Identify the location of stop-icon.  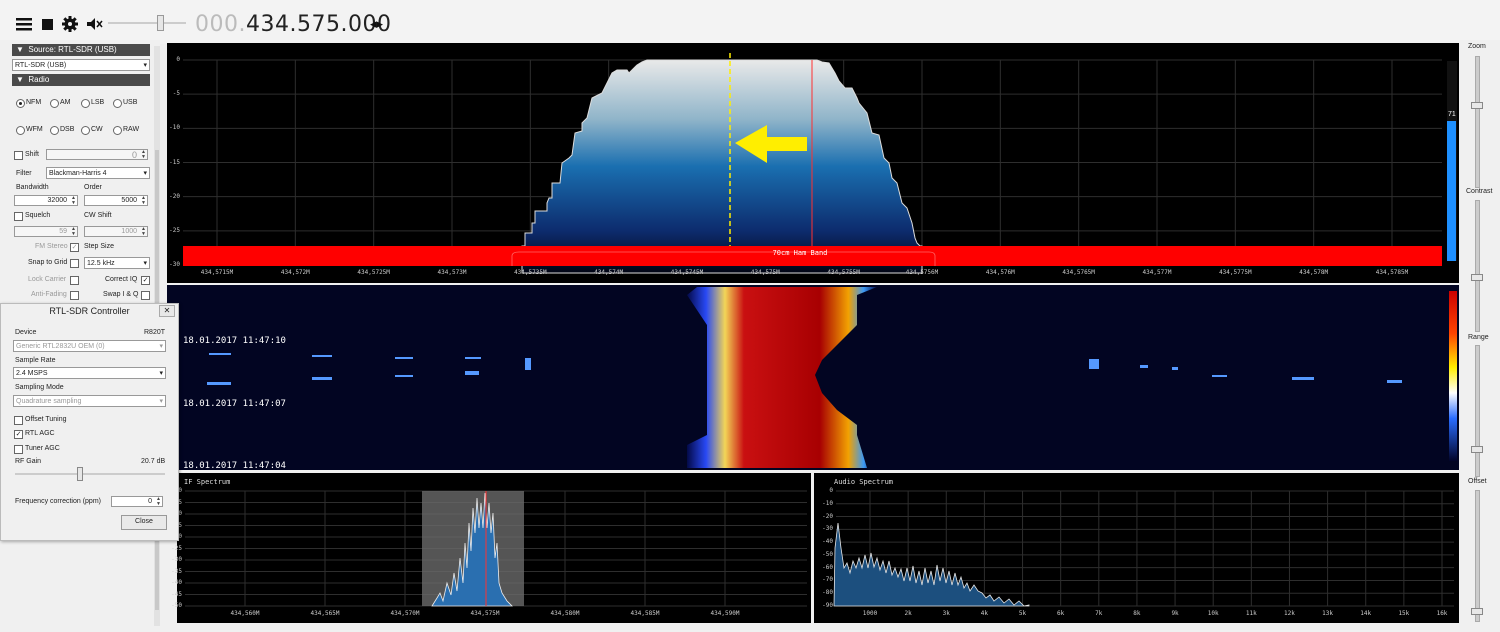
(48, 24).